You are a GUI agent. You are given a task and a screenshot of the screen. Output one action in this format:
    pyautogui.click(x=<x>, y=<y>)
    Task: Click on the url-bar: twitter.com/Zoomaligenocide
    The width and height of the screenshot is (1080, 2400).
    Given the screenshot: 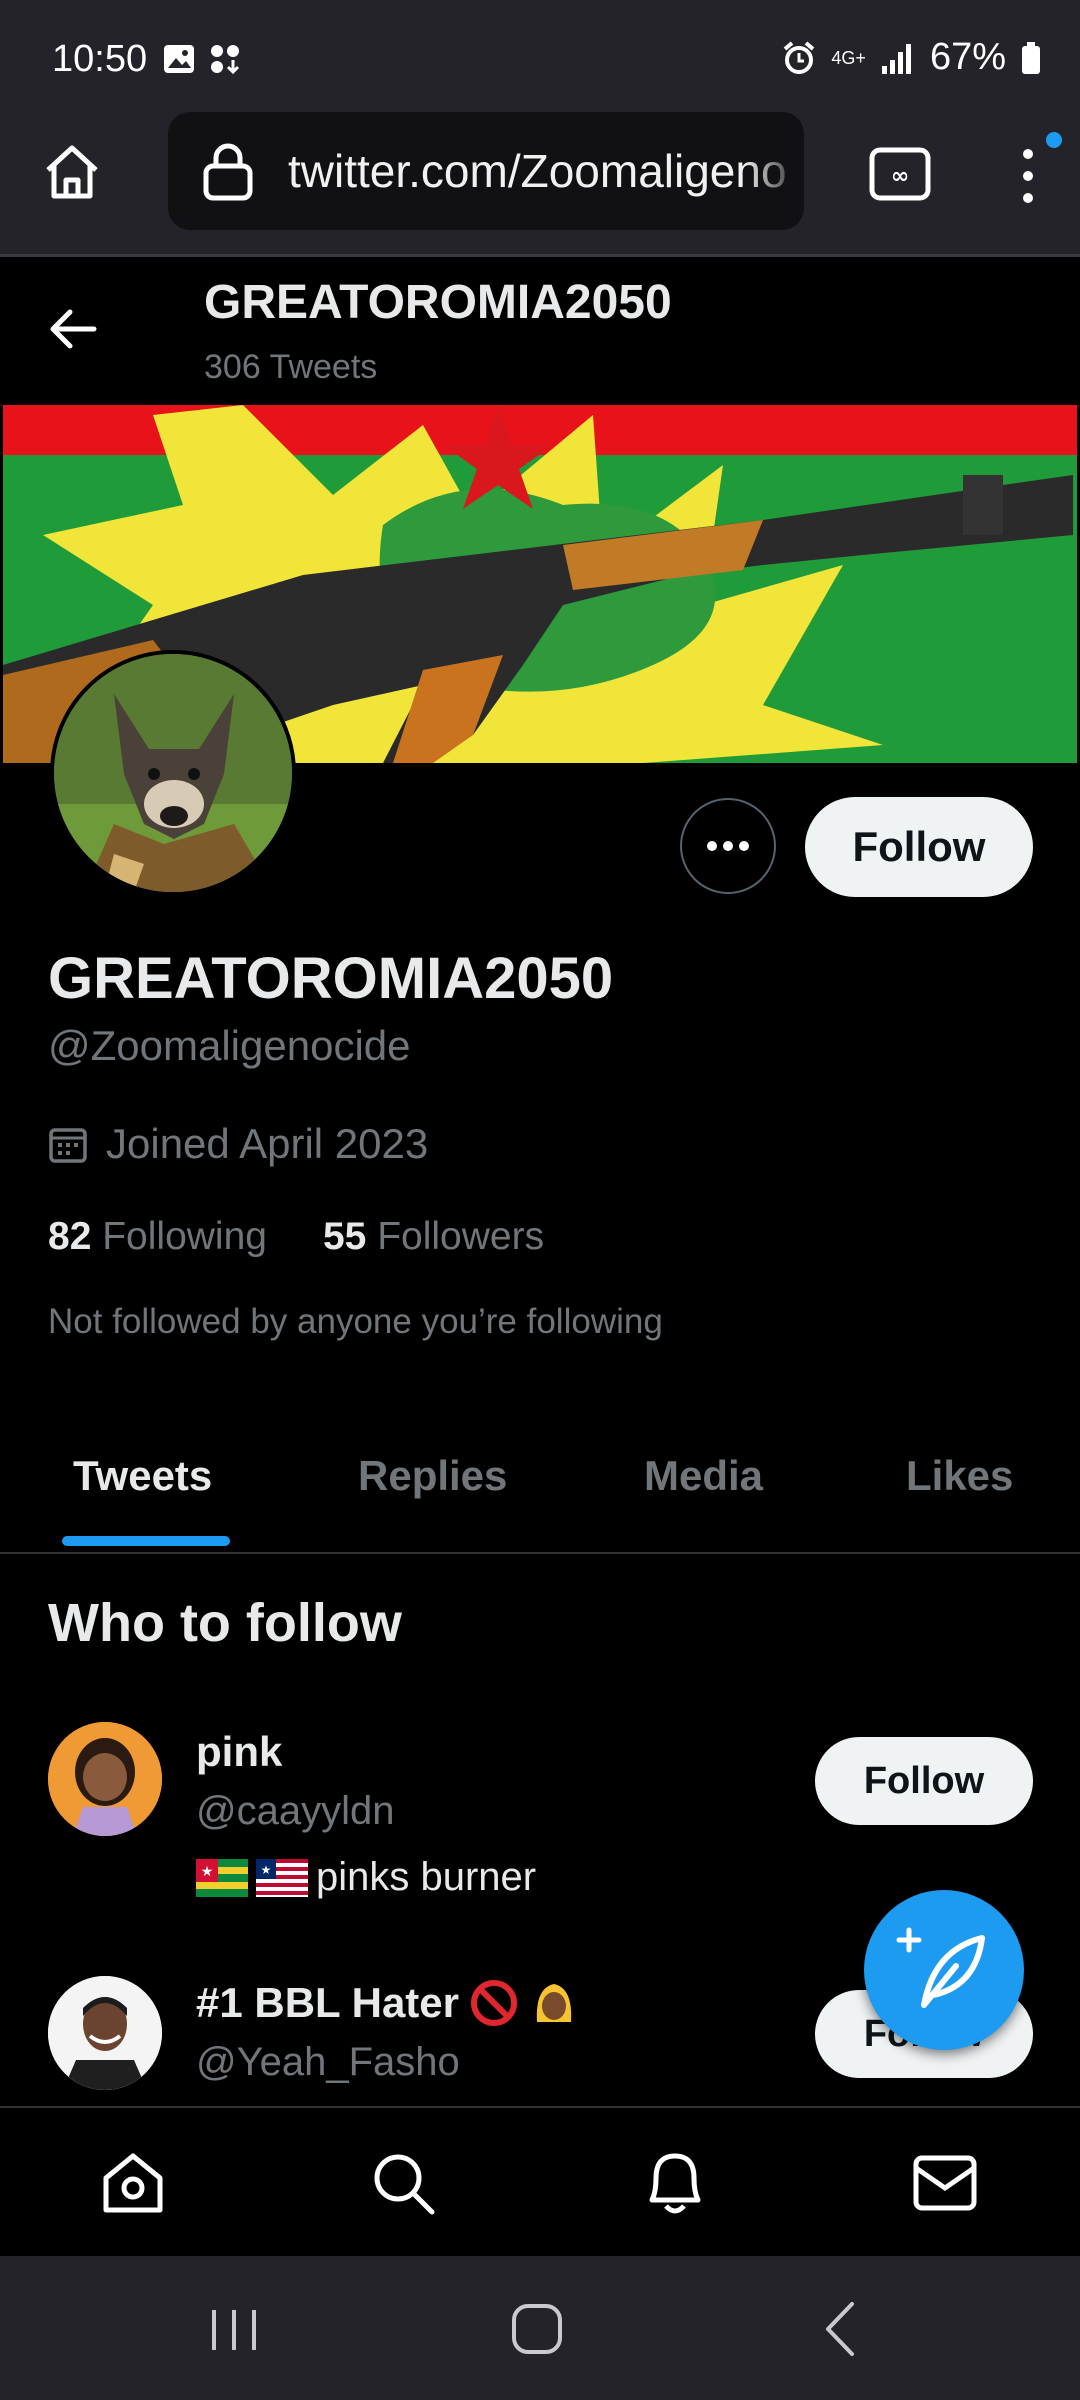 What is the action you would take?
    pyautogui.click(x=486, y=171)
    